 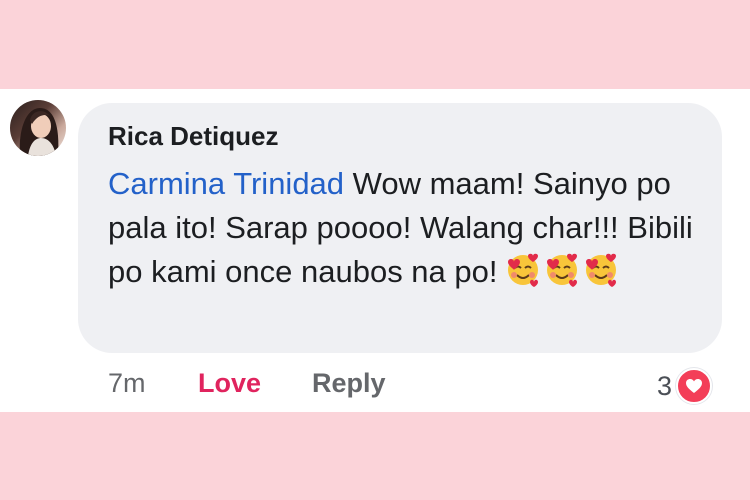 What do you see at coordinates (226, 183) in the screenshot?
I see `mention-link: Carmina Trinidad` at bounding box center [226, 183].